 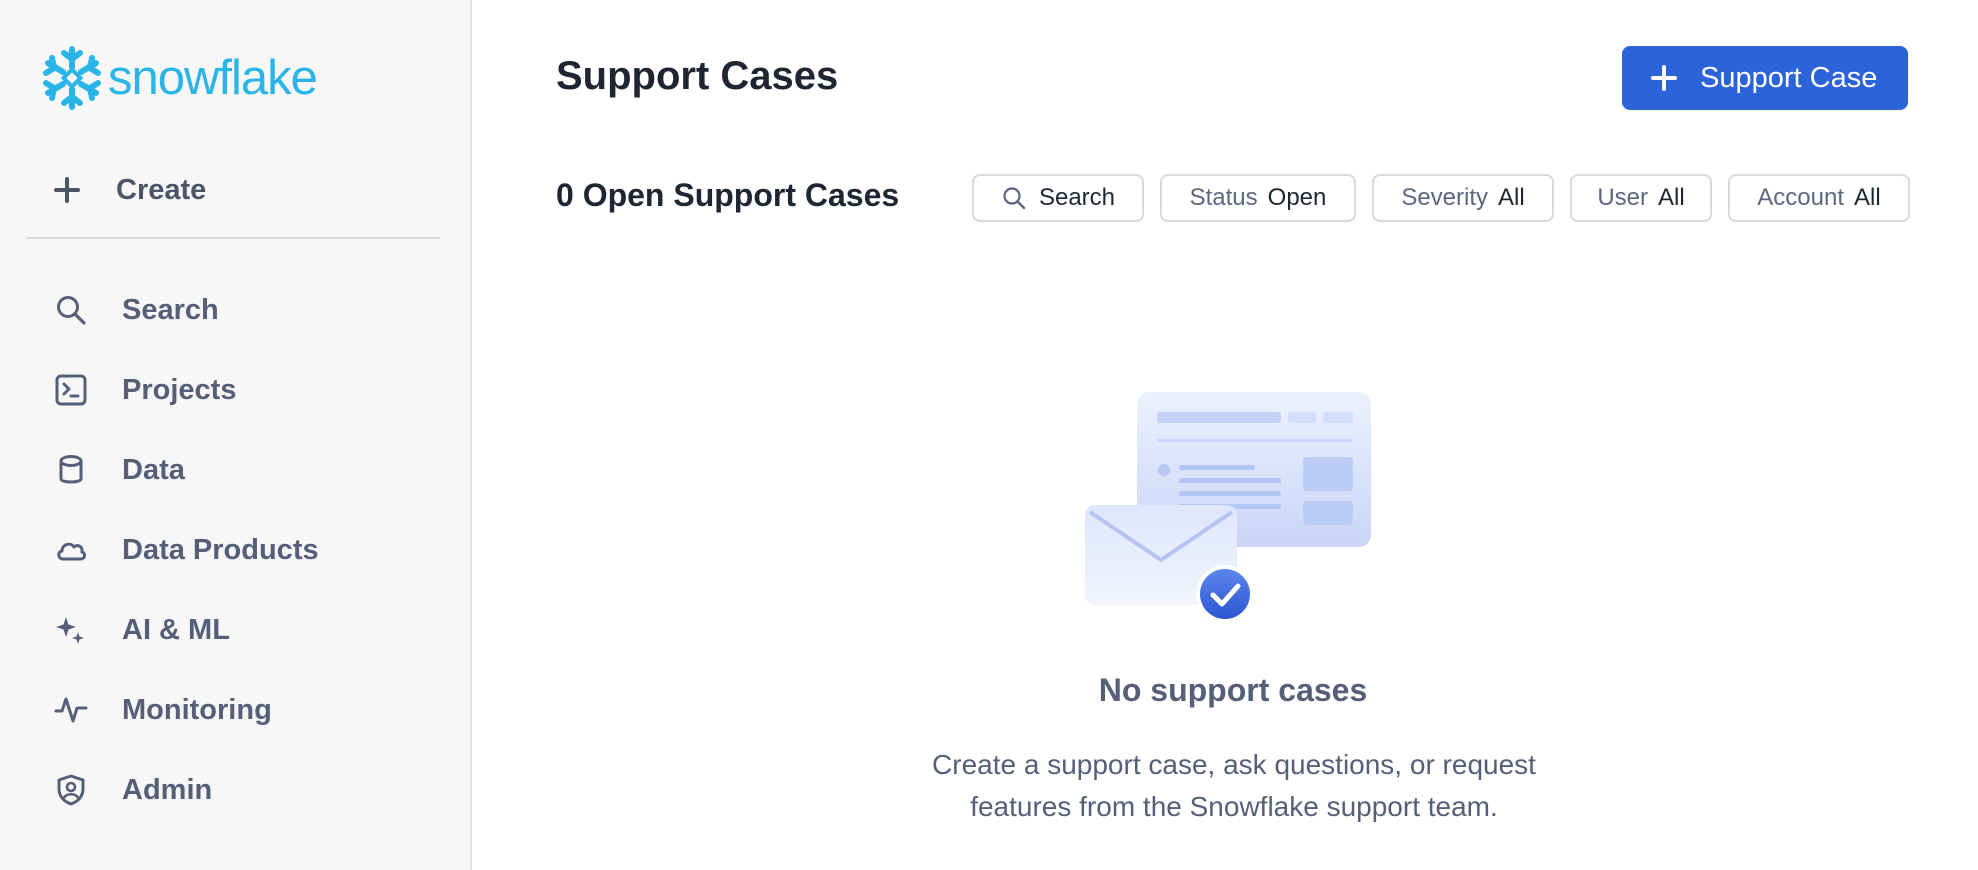 I want to click on sidebar-item-label: Admin, so click(x=167, y=789).